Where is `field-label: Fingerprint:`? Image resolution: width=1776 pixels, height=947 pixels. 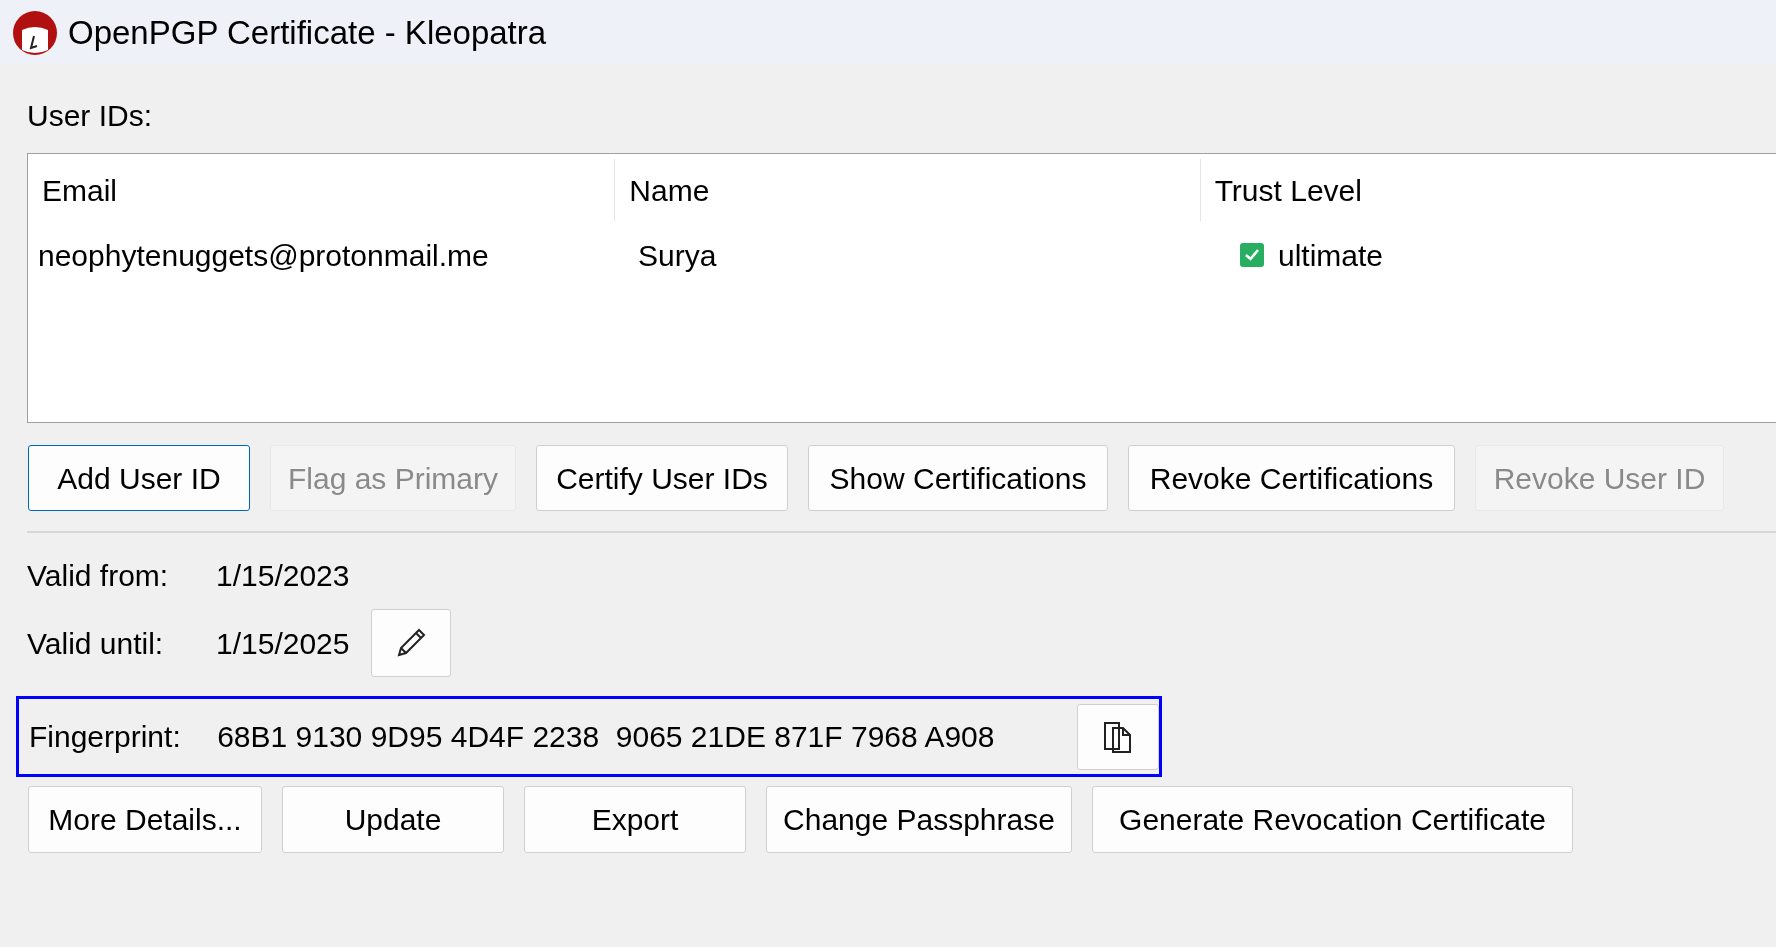
field-label: Fingerprint: is located at coordinates (105, 737).